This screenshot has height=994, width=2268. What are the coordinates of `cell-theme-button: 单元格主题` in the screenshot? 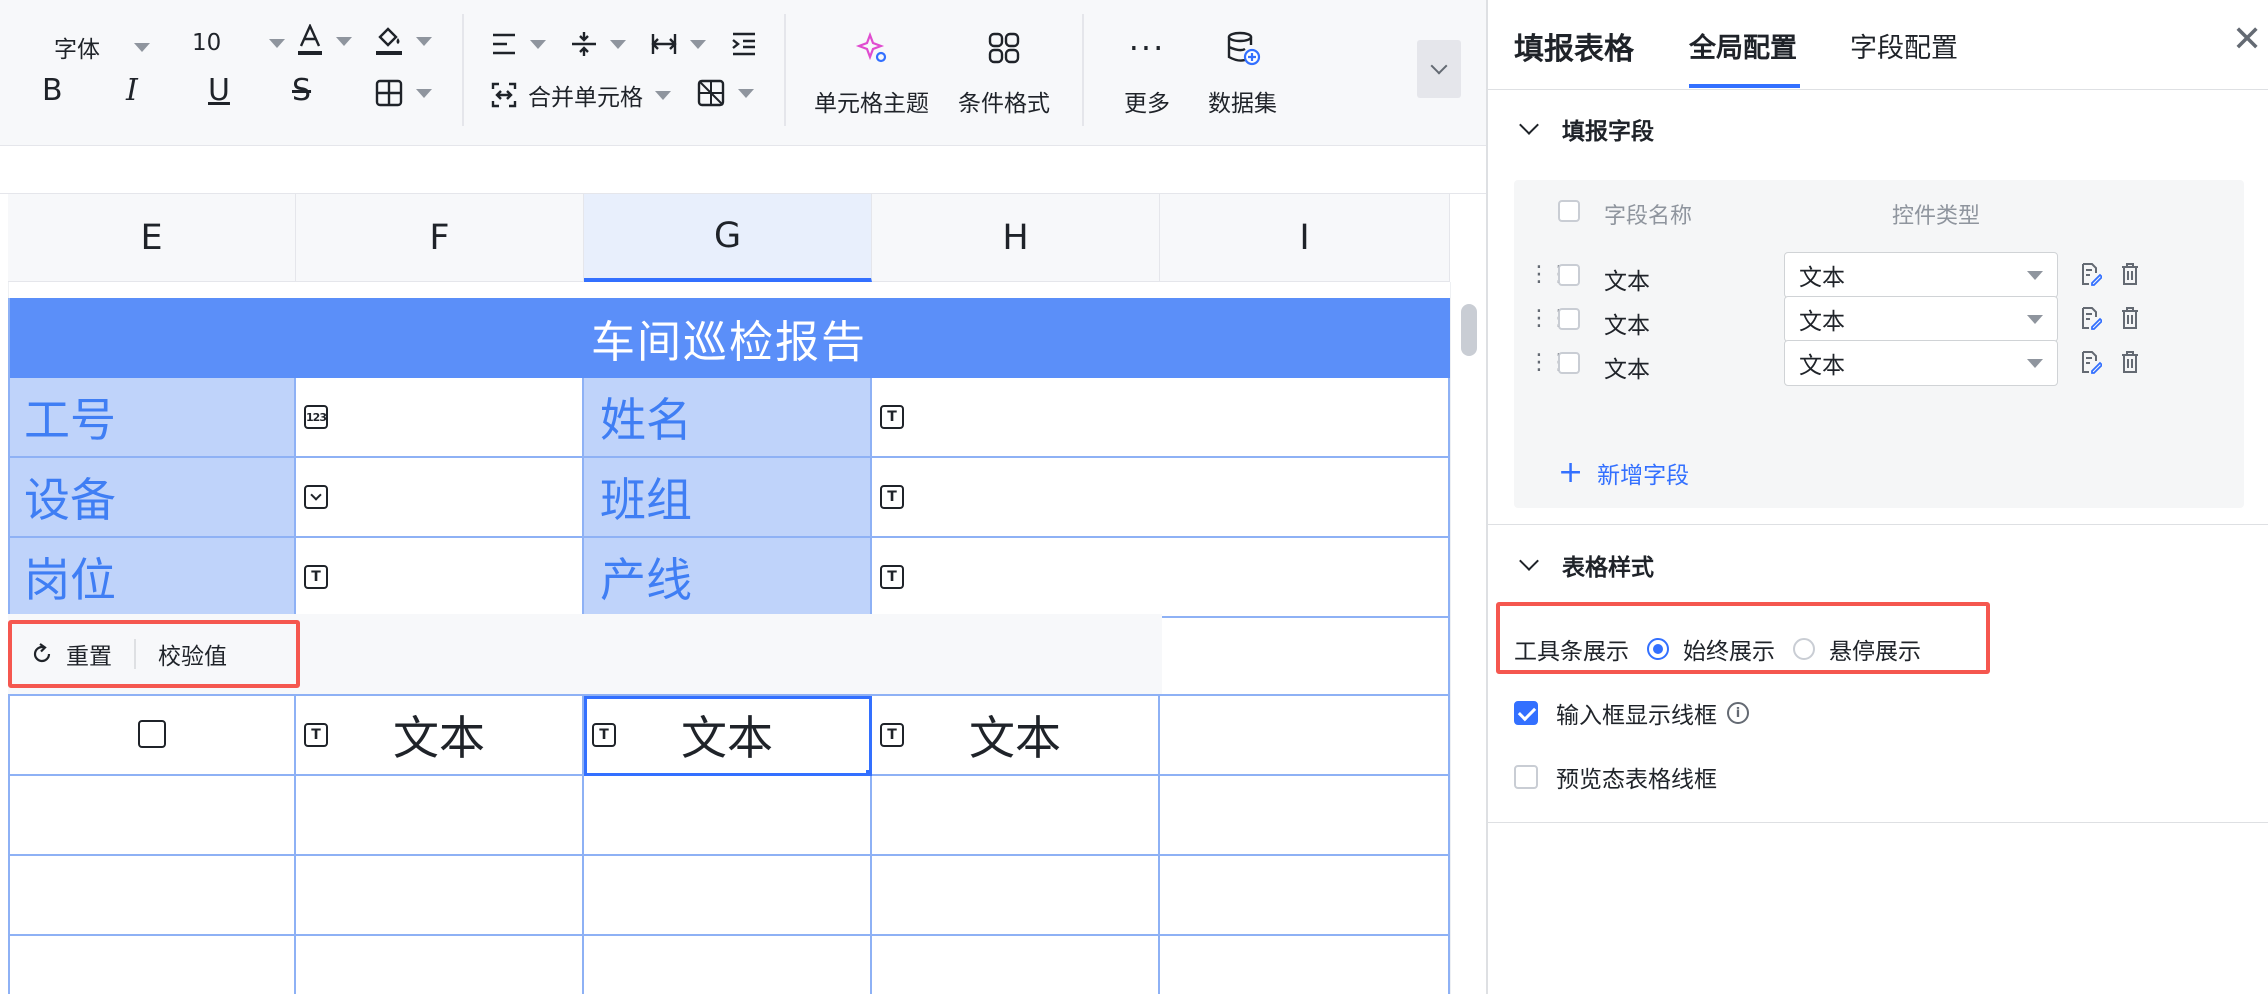 It's located at (871, 70).